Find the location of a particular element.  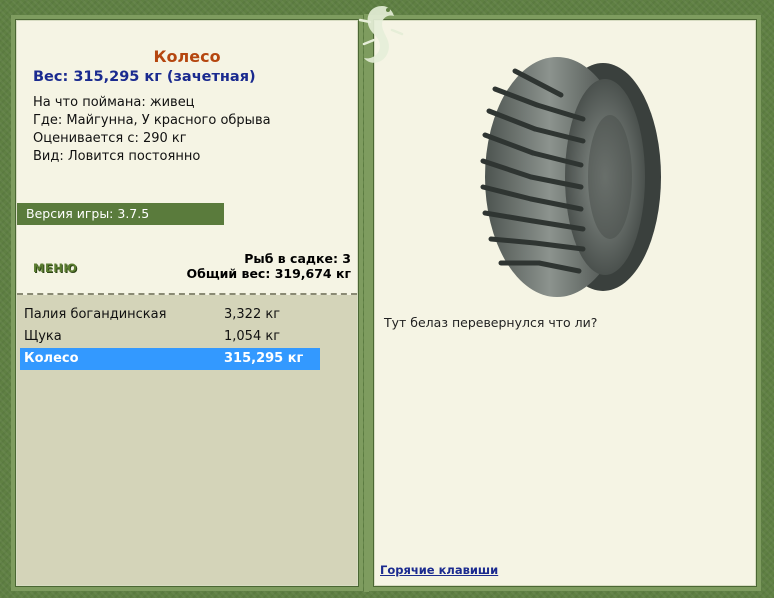

catch-list-item: Палия богандинская 3,322 кг is located at coordinates (170, 315).